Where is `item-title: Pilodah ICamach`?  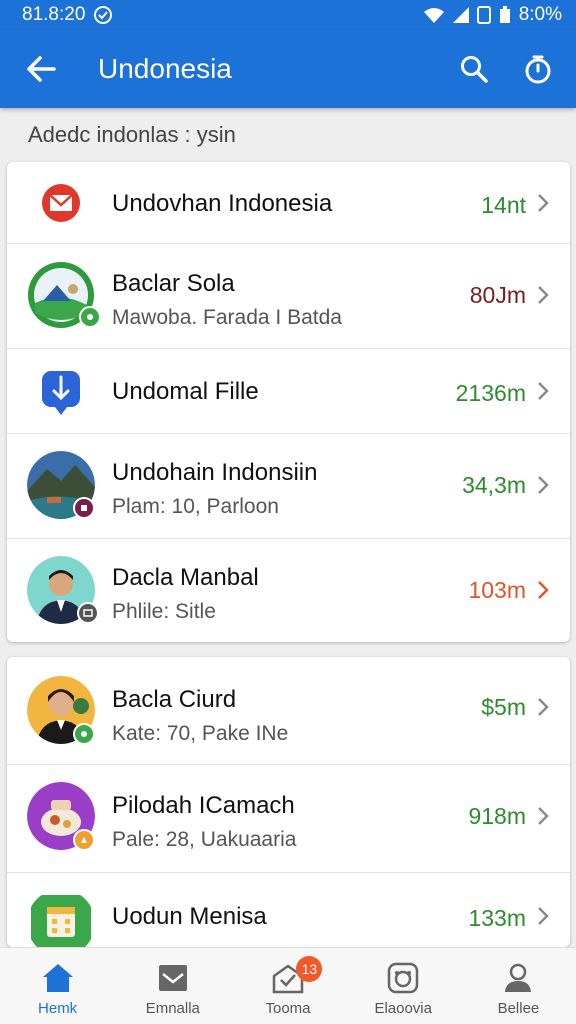
item-title: Pilodah ICamach is located at coordinates (203, 805).